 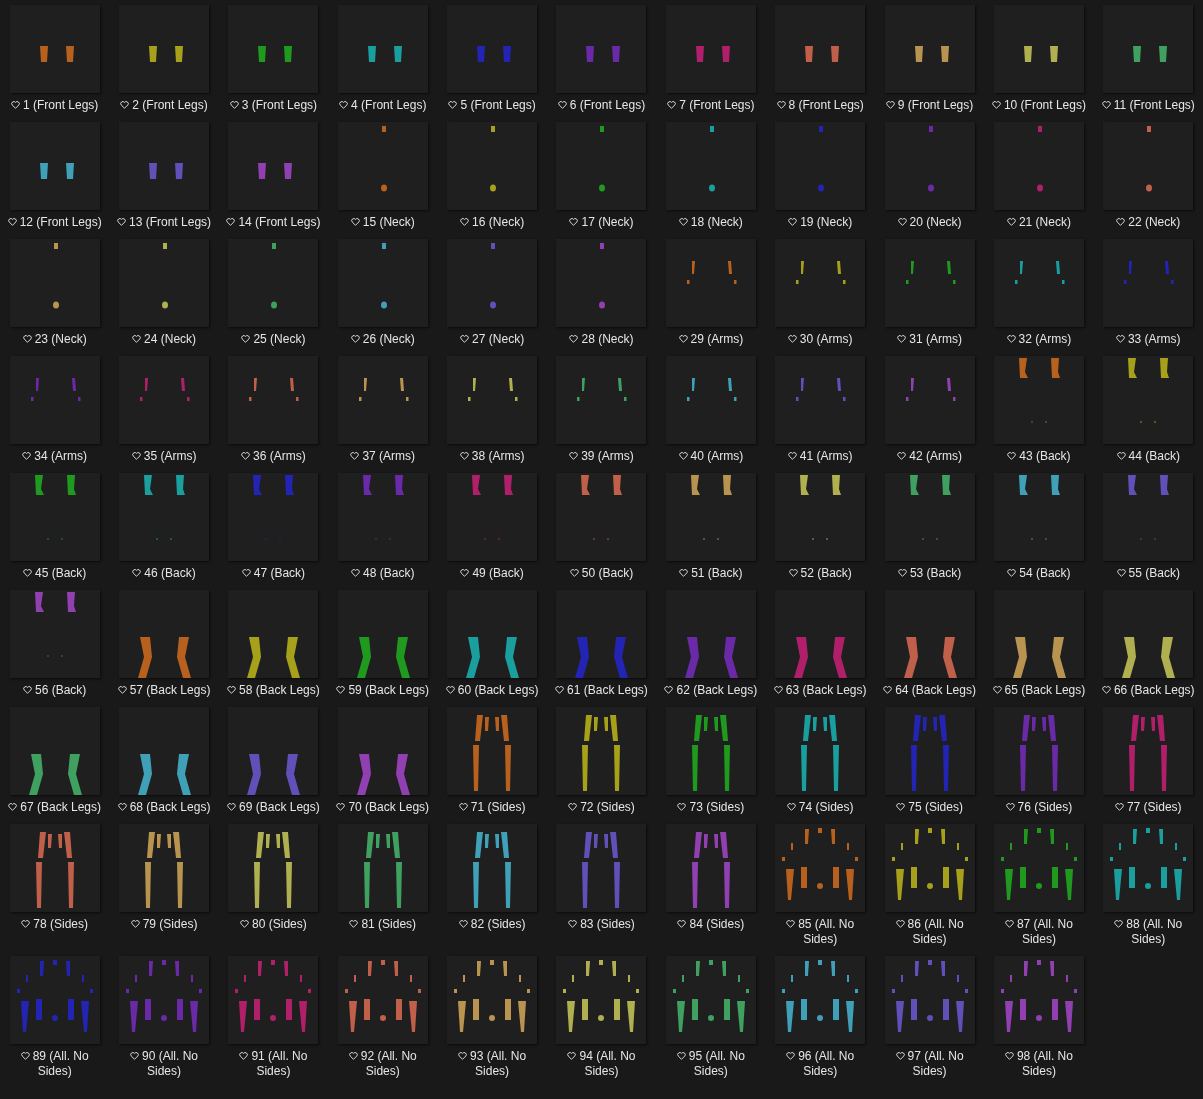 What do you see at coordinates (826, 222) in the screenshot?
I see `file-name: 19 (Neck)` at bounding box center [826, 222].